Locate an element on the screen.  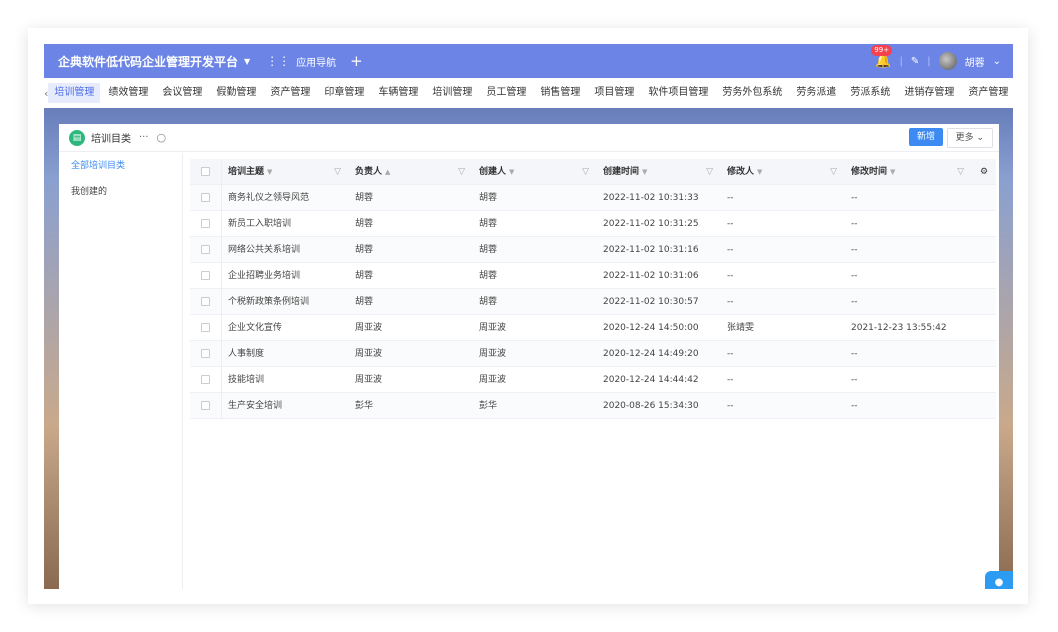
top-right-tools: 🔔 99+ | ✎ | 胡蓉 ⌄ is located at coordinates (936, 61).